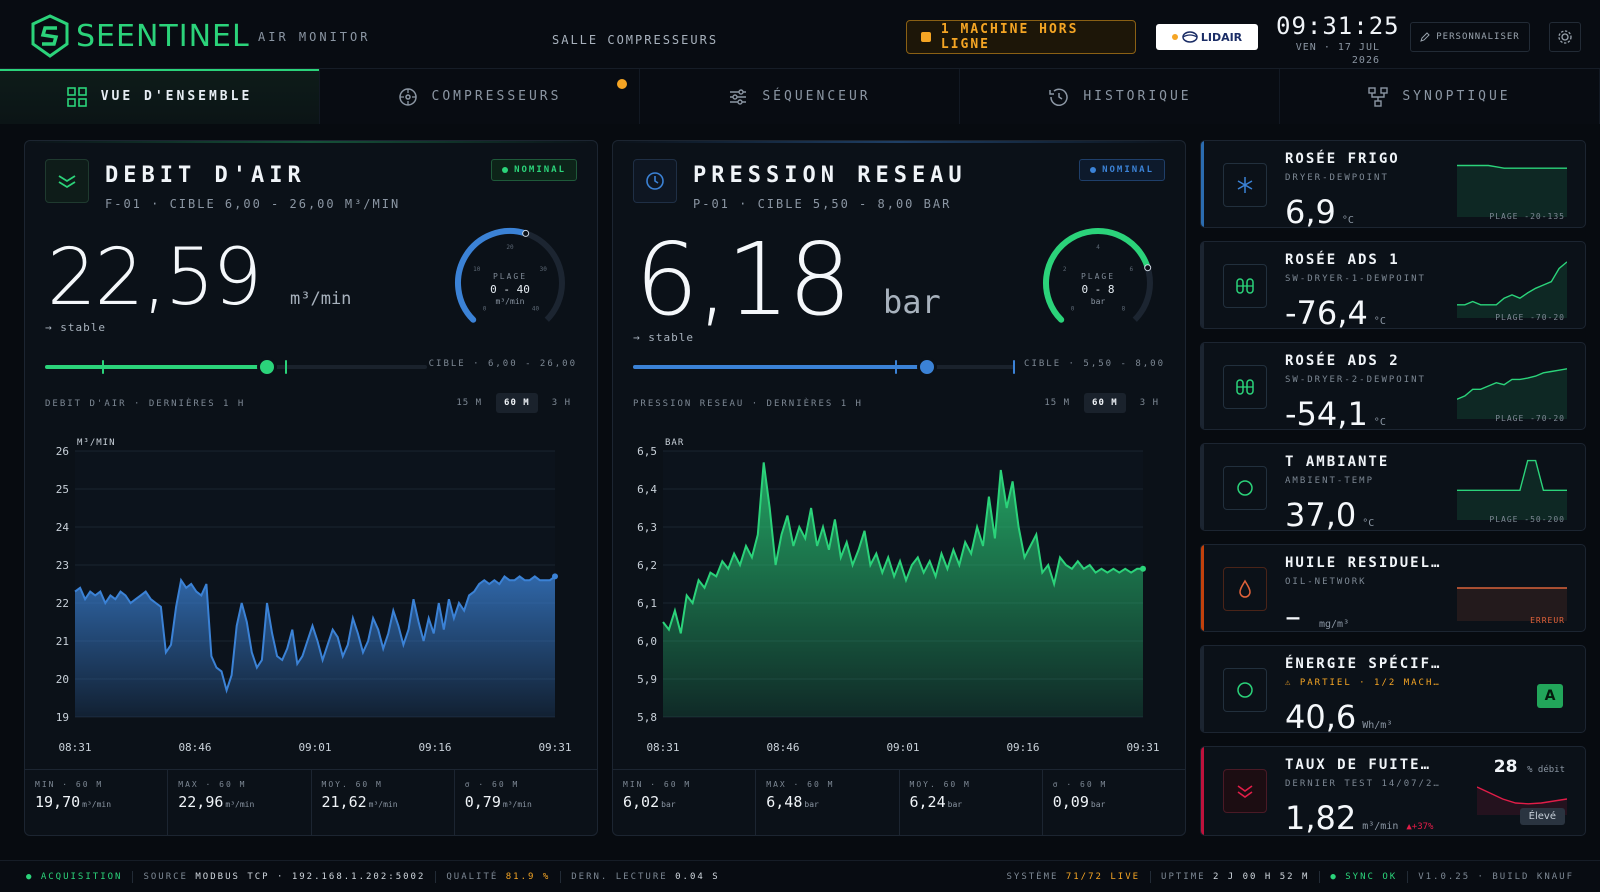 This screenshot has width=1600, height=892. I want to click on gauge-tick-label: 0, so click(485, 308).